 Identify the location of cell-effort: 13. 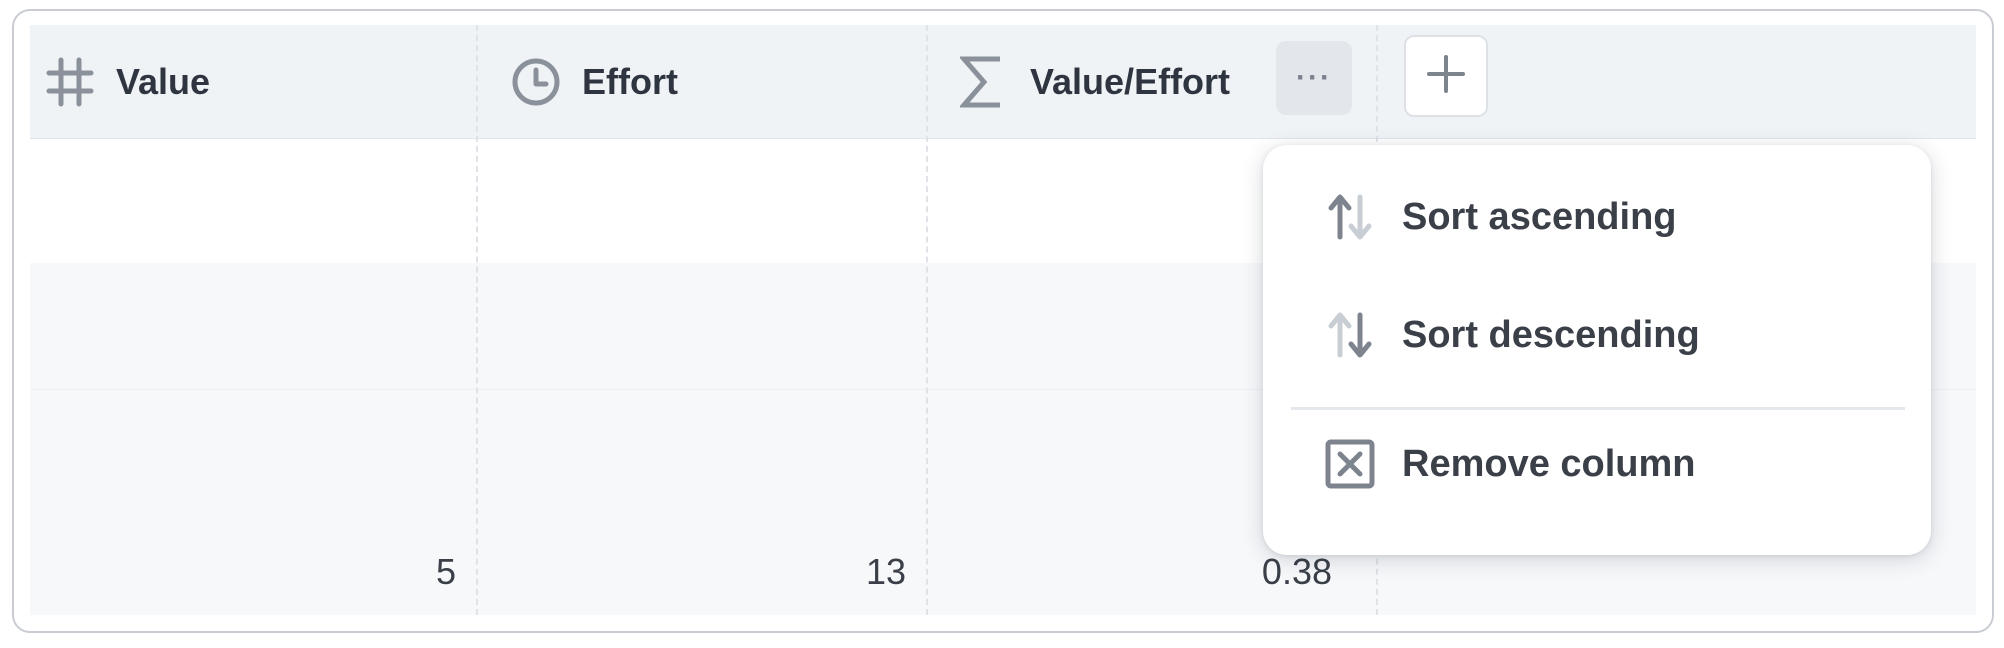
(843, 572).